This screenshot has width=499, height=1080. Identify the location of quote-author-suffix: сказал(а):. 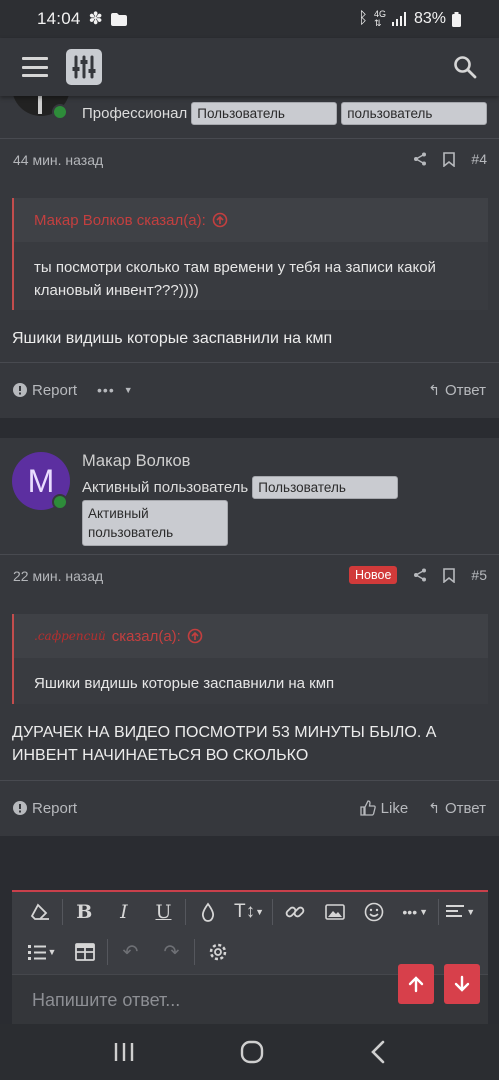
(146, 636).